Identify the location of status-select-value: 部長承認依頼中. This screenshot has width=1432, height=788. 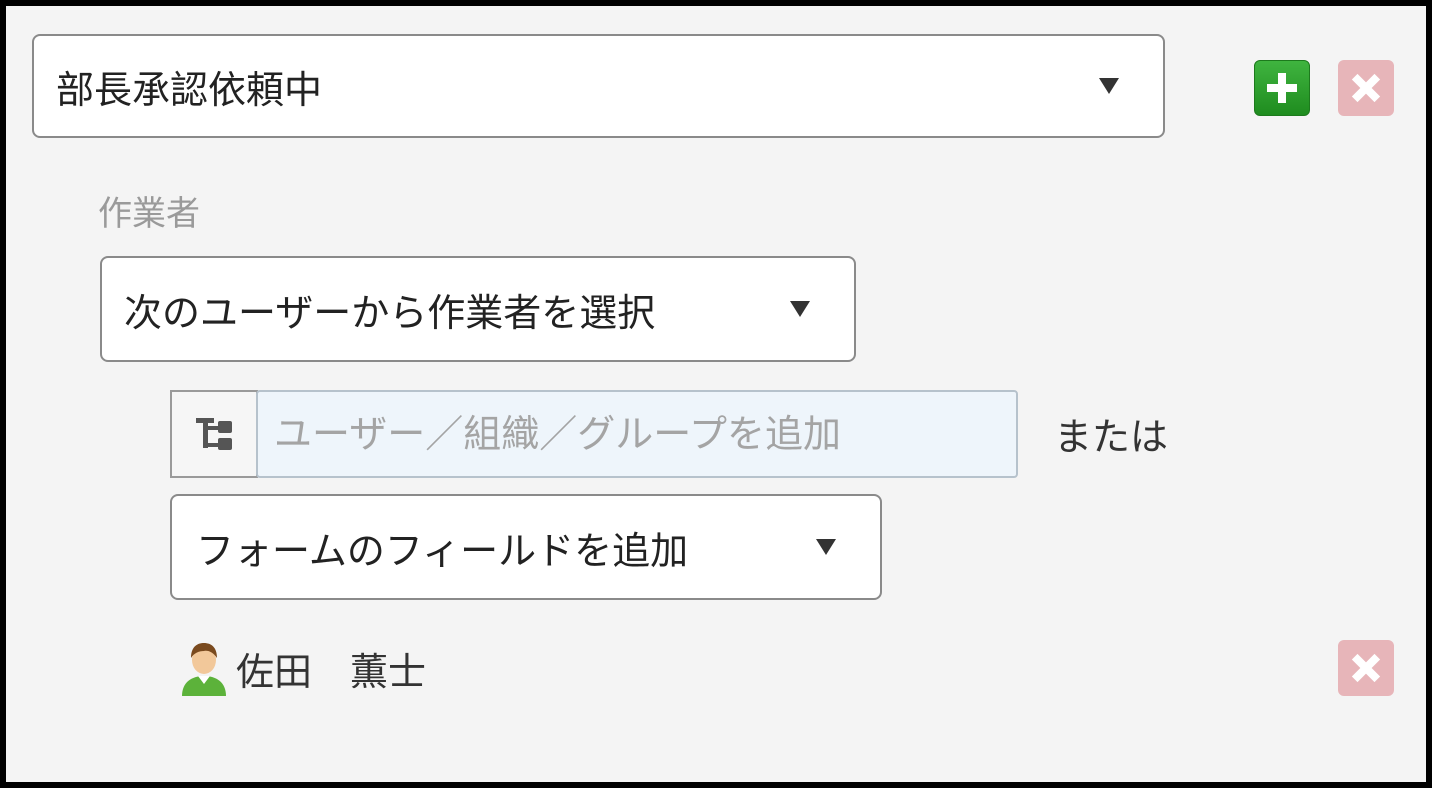
(189, 89).